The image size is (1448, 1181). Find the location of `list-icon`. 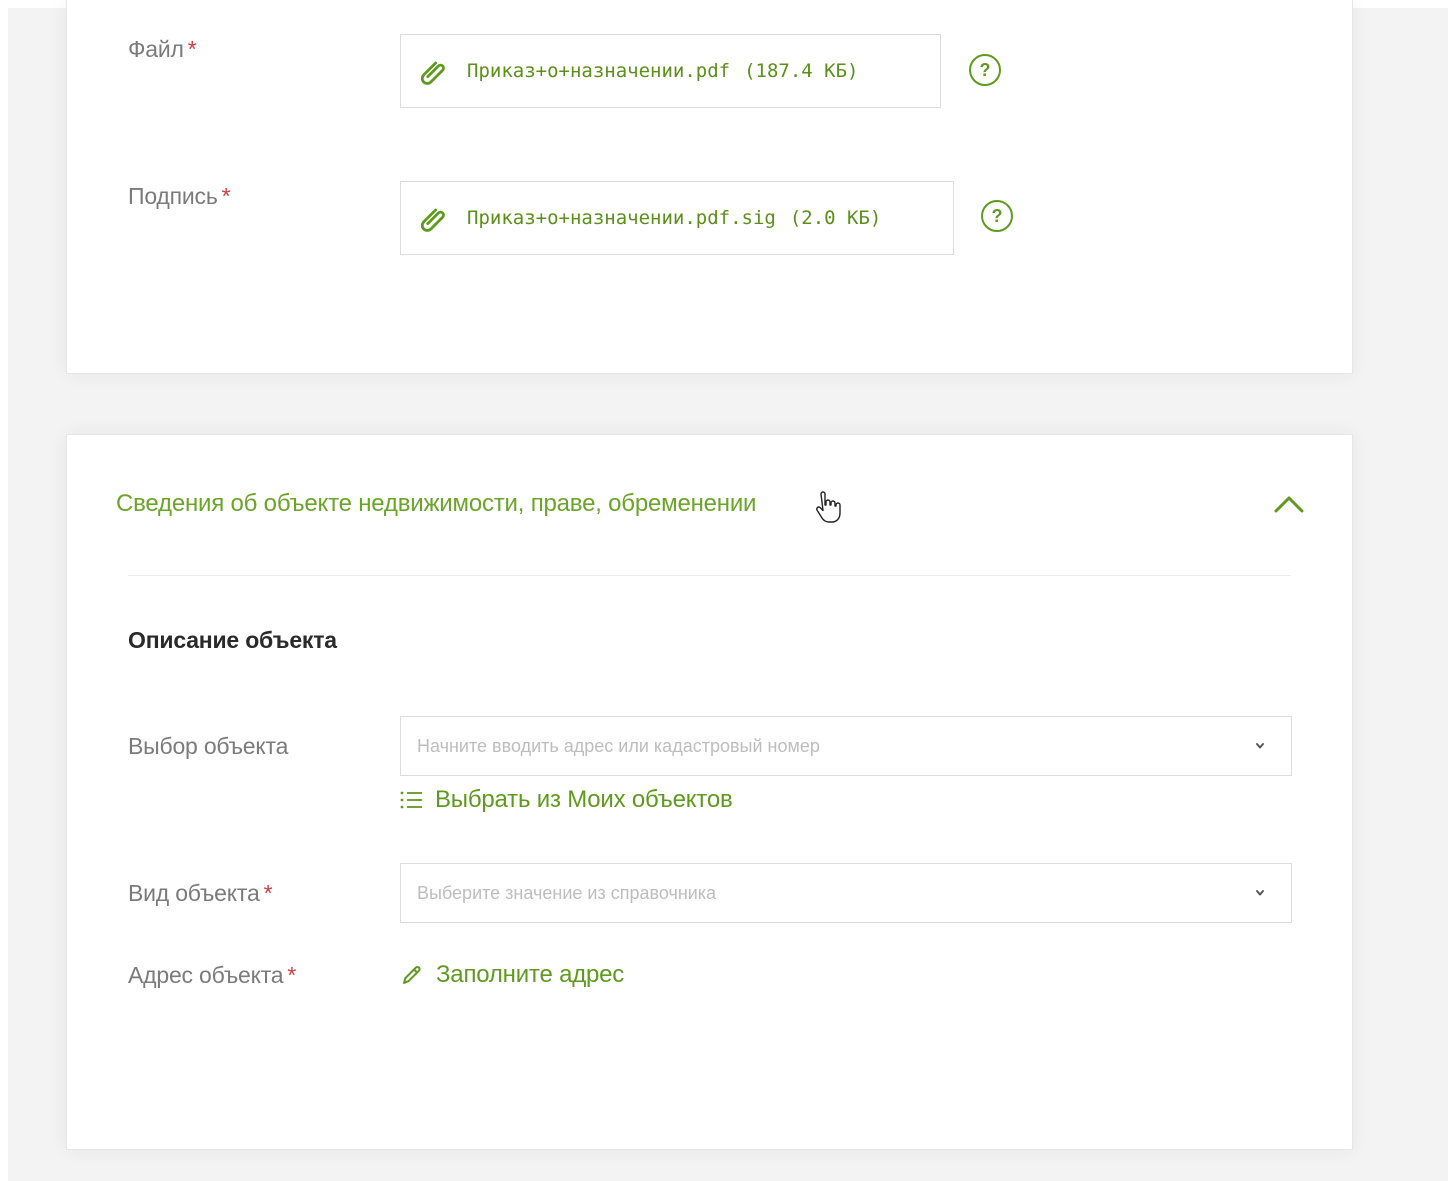

list-icon is located at coordinates (411, 800).